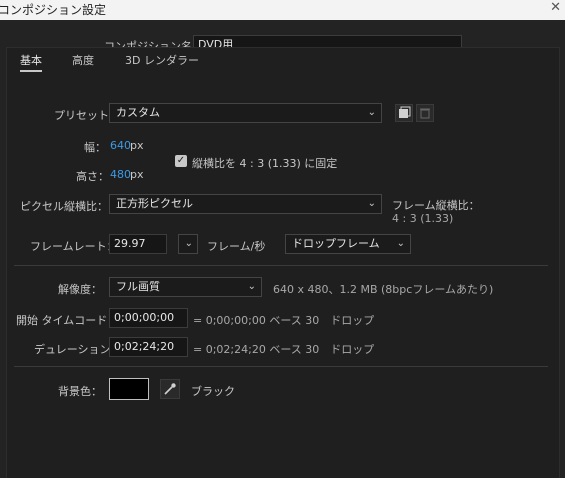 The width and height of the screenshot is (565, 478). What do you see at coordinates (138, 244) in the screenshot?
I see `frame-rate-input: 29.97` at bounding box center [138, 244].